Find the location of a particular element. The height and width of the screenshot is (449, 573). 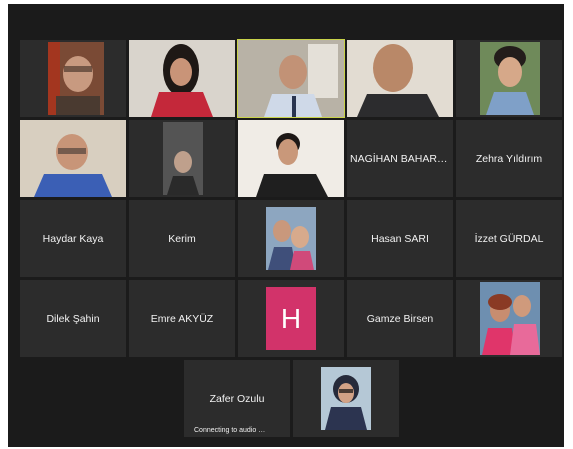

participant-initial-avatar: H is located at coordinates (291, 318).